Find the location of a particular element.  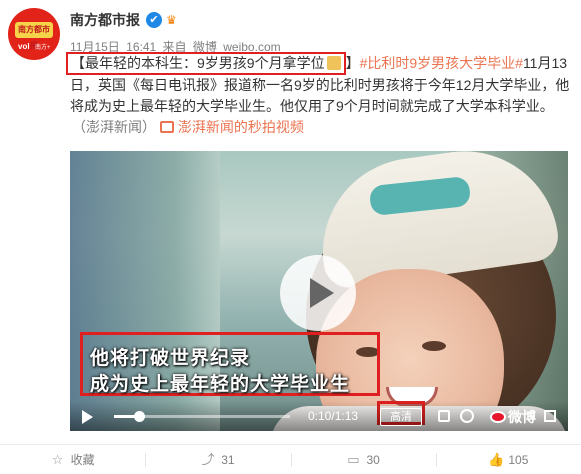

play-icon is located at coordinates (321, 293).